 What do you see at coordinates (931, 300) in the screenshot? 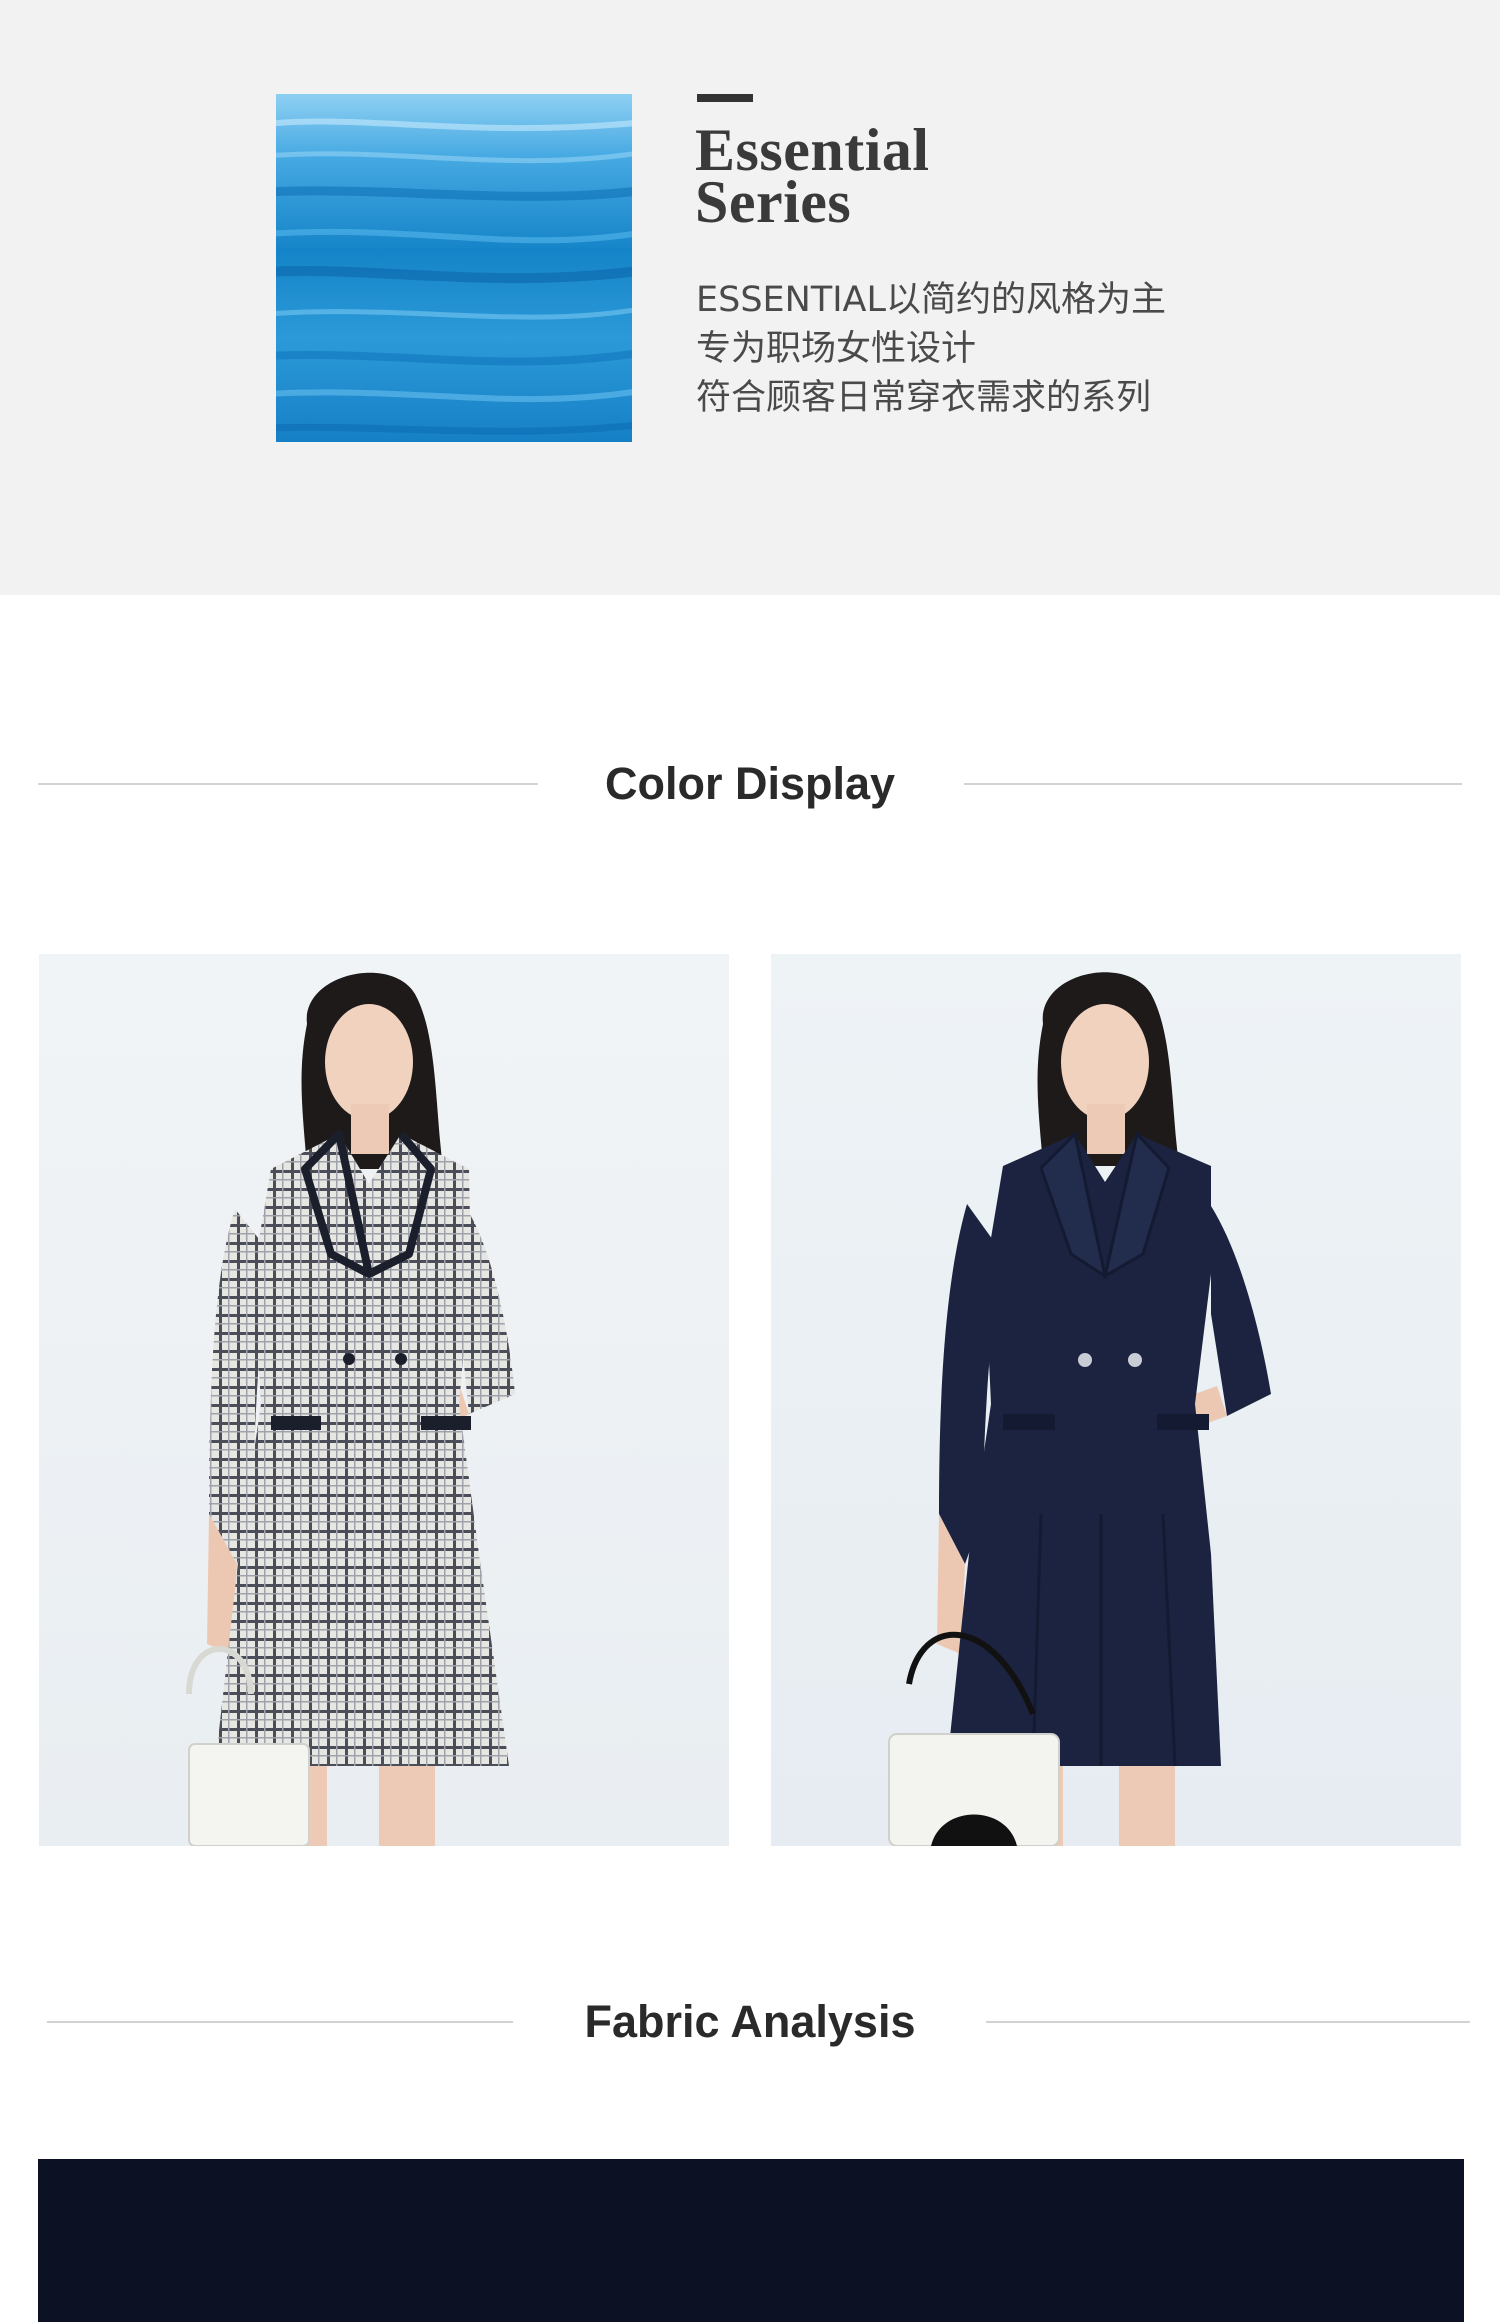
I see `series-description-line1: ESSENTIAL以简约的风格为主` at bounding box center [931, 300].